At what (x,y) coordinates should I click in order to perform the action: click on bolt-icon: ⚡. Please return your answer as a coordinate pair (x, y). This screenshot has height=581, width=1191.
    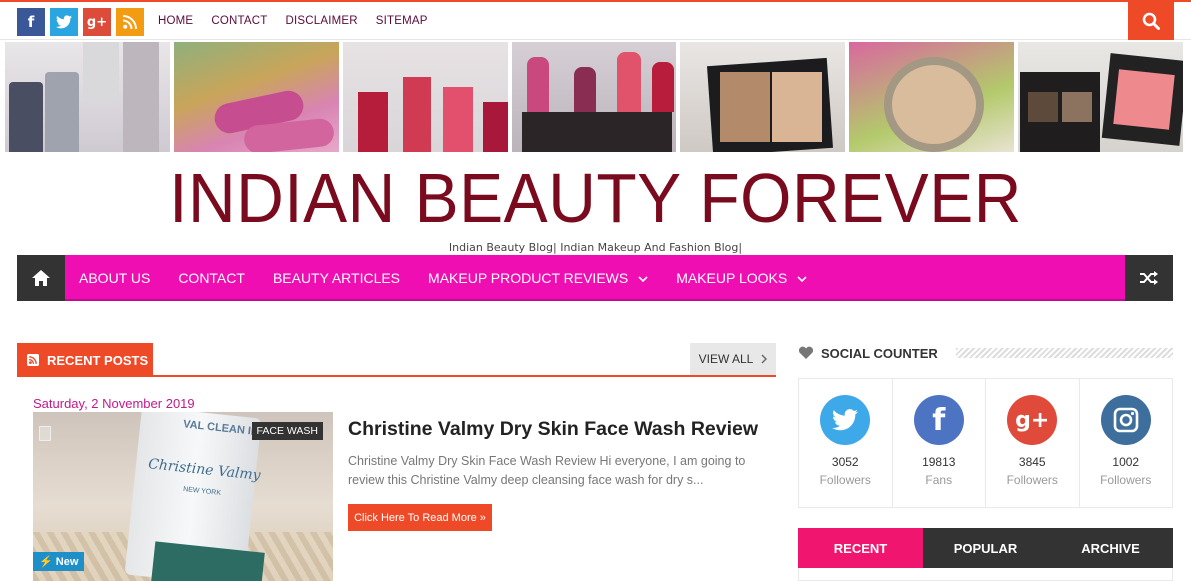
    Looking at the image, I should click on (46, 562).